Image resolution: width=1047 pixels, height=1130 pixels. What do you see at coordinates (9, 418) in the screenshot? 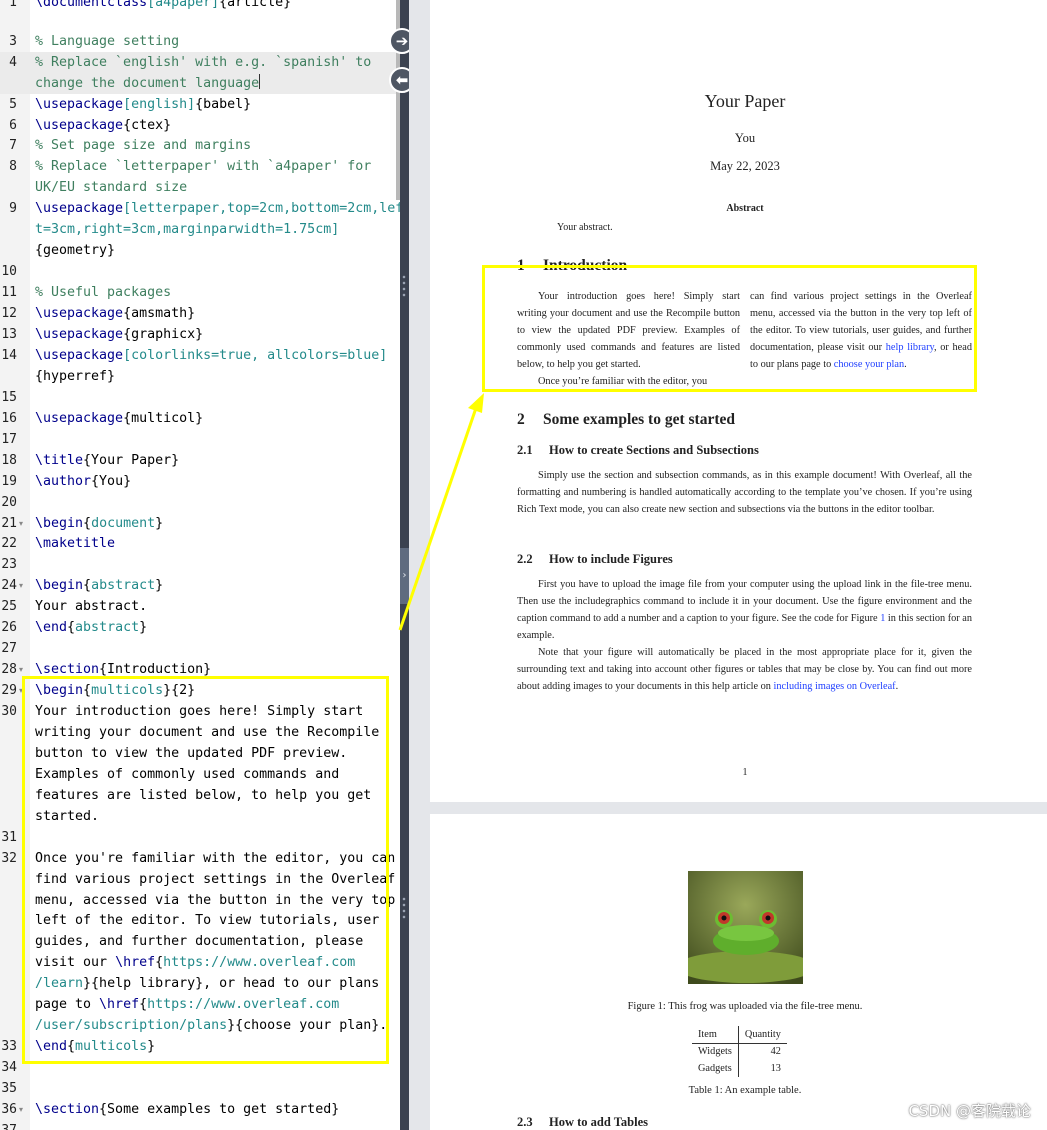
I see `line-number: 16` at bounding box center [9, 418].